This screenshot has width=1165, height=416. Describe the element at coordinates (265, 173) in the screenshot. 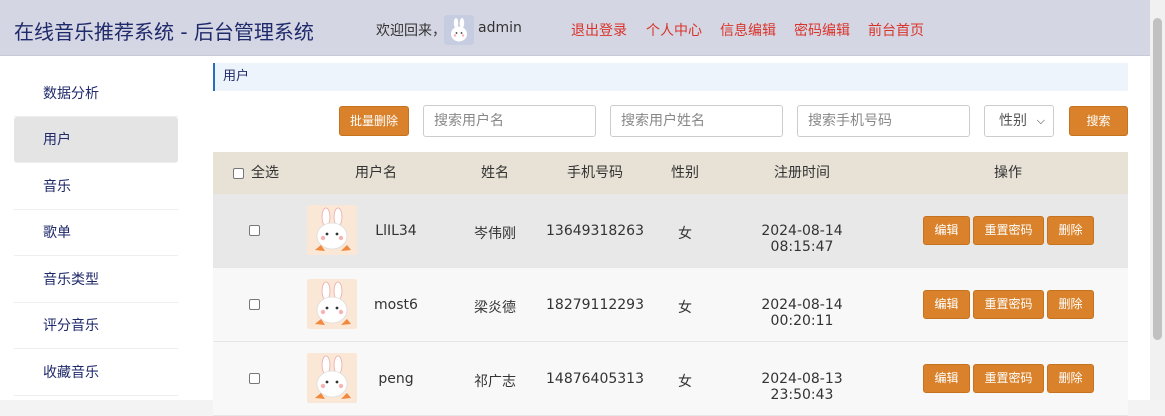

I see `select-all-label: 全选` at that location.